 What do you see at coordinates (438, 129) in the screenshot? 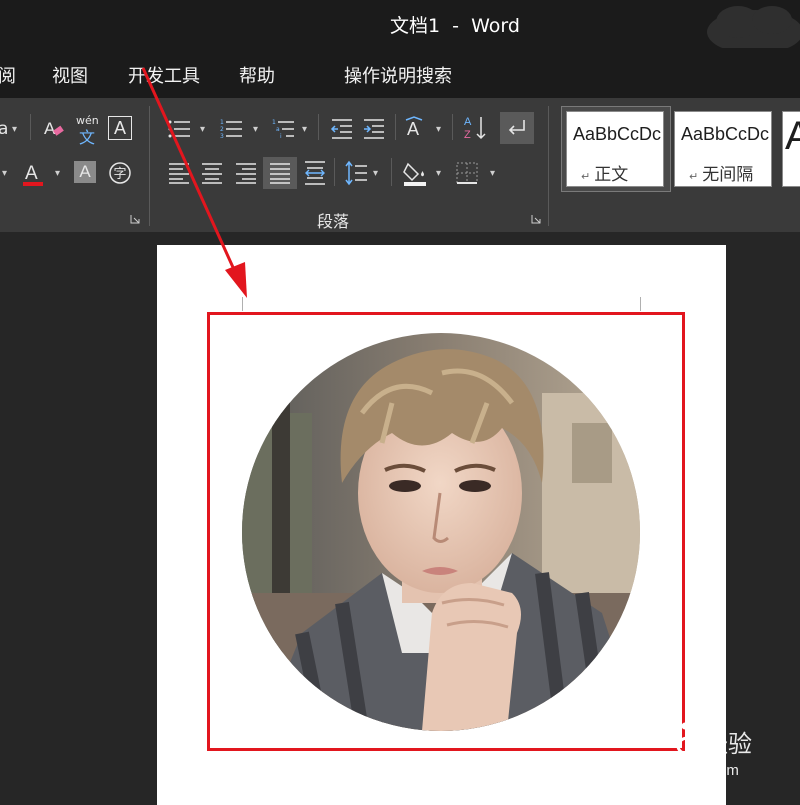
I see `asian-layout-dropdown-icon: ▾` at bounding box center [438, 129].